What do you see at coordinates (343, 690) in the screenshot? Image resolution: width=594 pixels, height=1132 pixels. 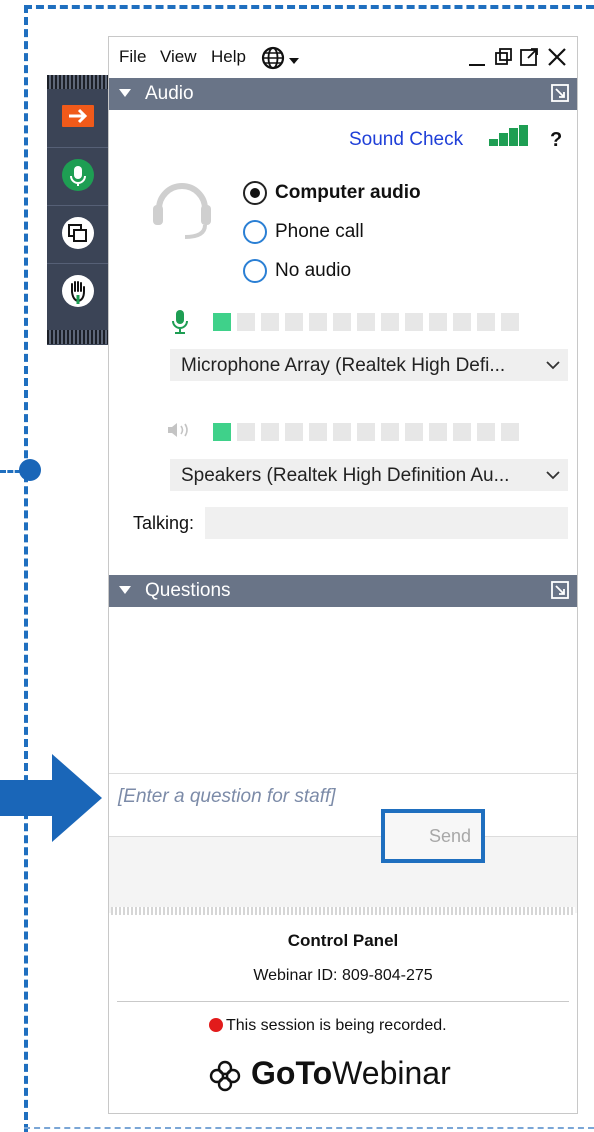 I see `questions-log` at bounding box center [343, 690].